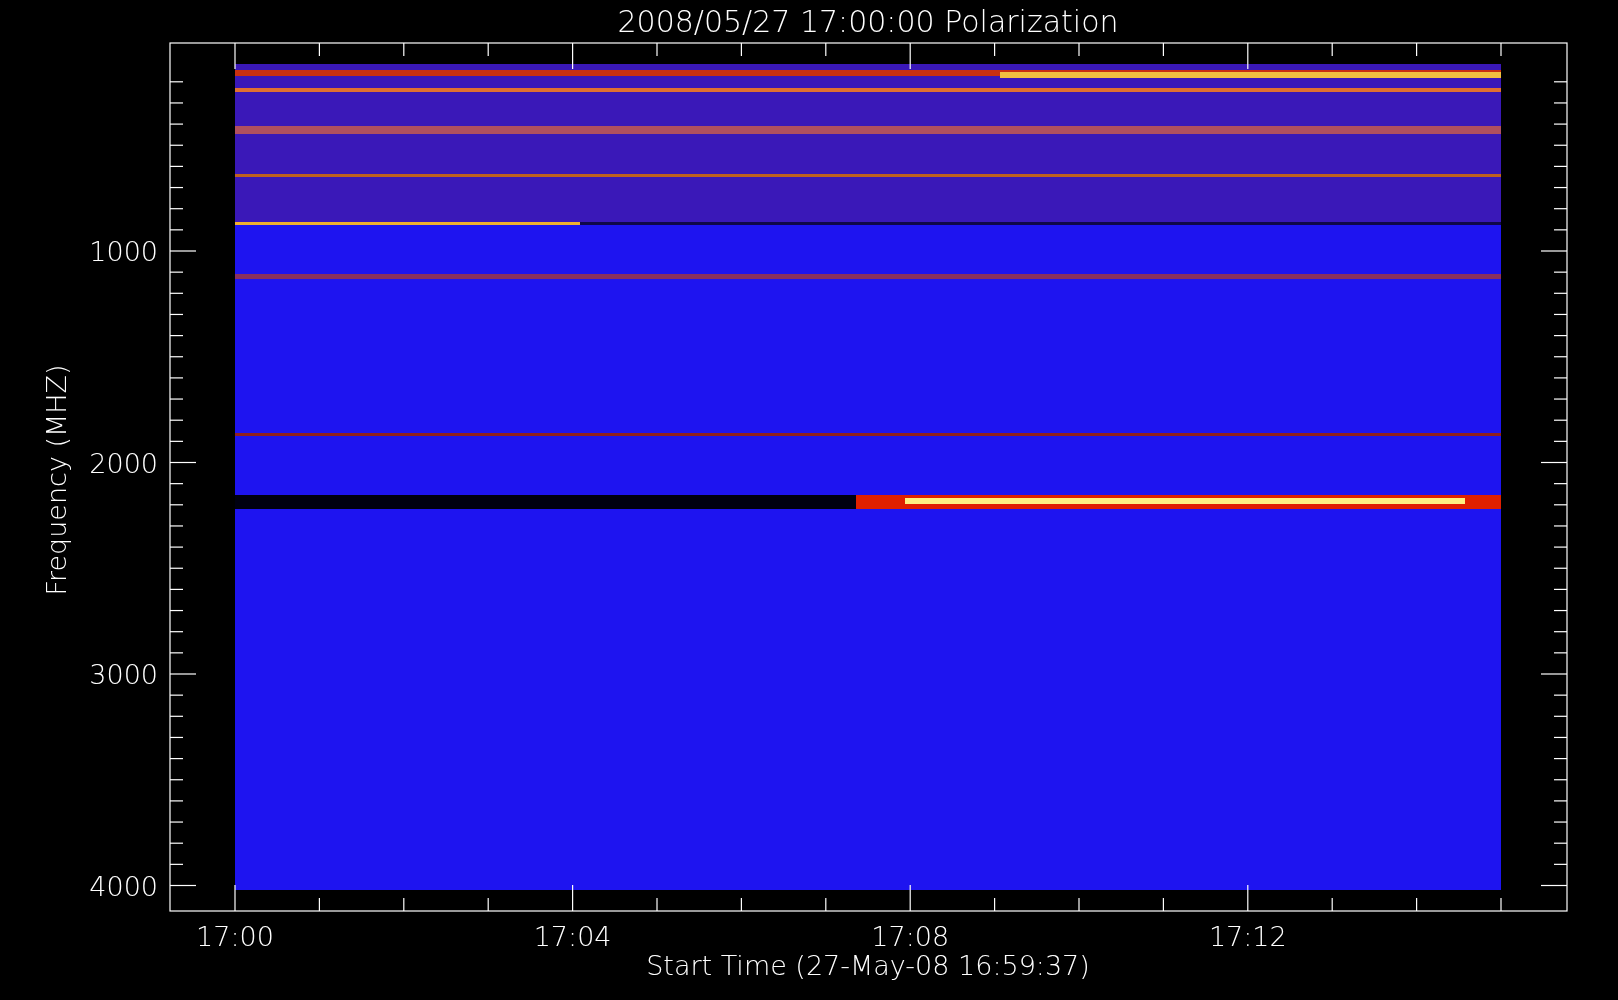  I want to click on y-tick-label: 2000, so click(123, 463).